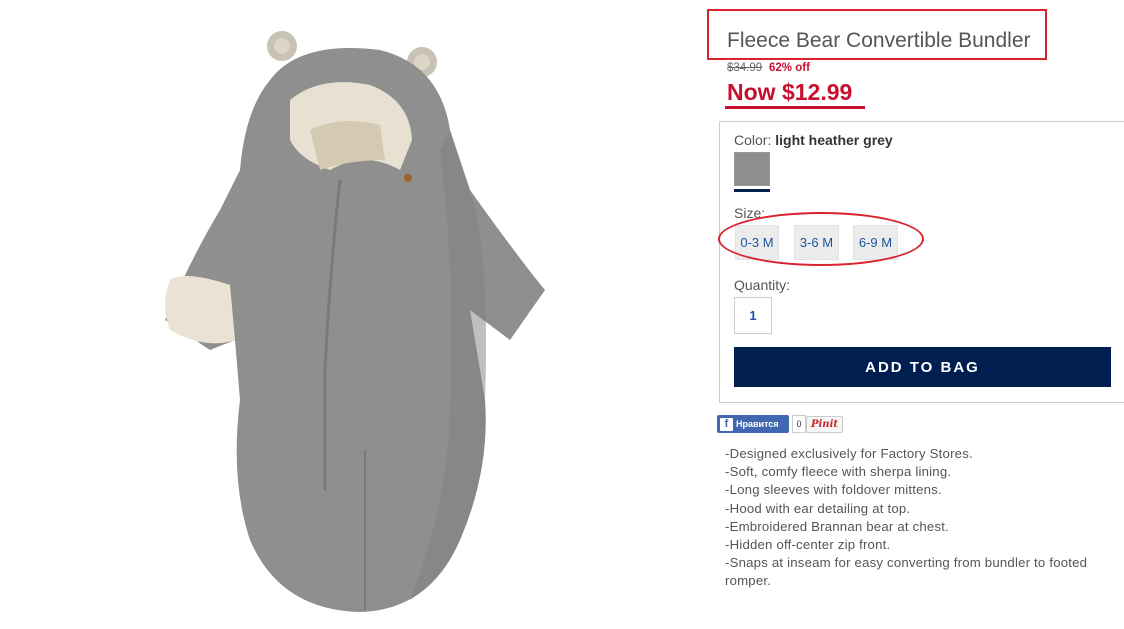 The height and width of the screenshot is (629, 1124). What do you see at coordinates (753, 140) in the screenshot?
I see `color-label-text: Color:` at bounding box center [753, 140].